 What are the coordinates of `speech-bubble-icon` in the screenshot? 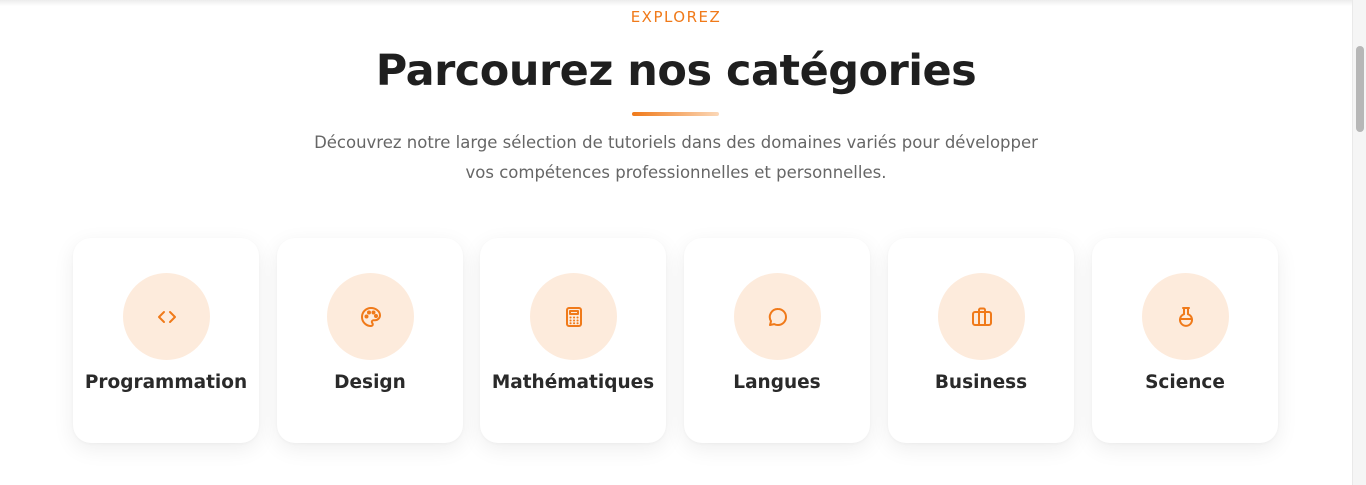 It's located at (777, 316).